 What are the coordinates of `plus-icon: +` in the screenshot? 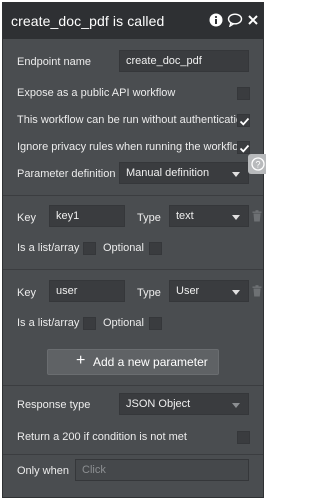 It's located at (81, 360).